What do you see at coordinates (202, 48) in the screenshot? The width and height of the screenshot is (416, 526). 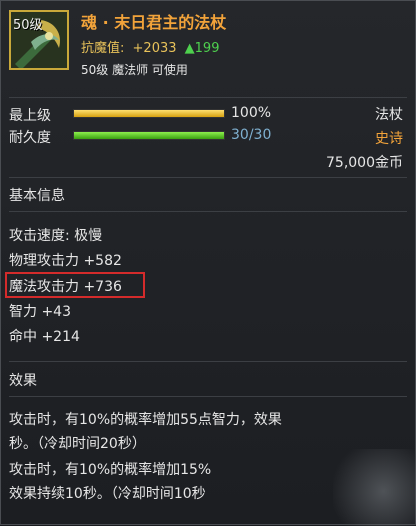 I see `resist-up: ▲199` at bounding box center [202, 48].